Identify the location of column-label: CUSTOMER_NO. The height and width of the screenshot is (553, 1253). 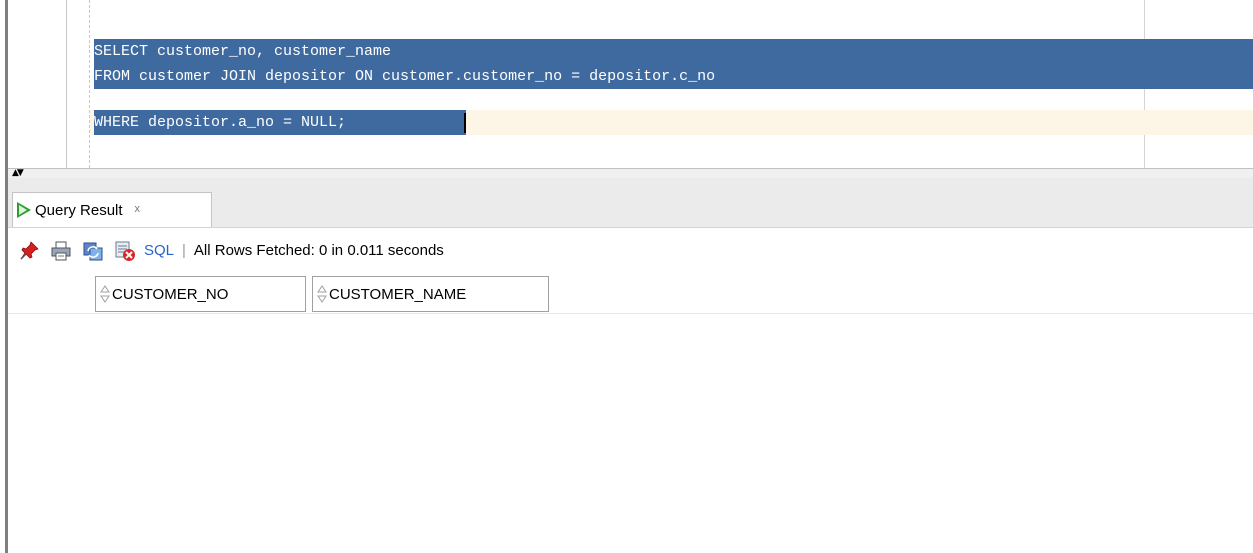
(170, 294).